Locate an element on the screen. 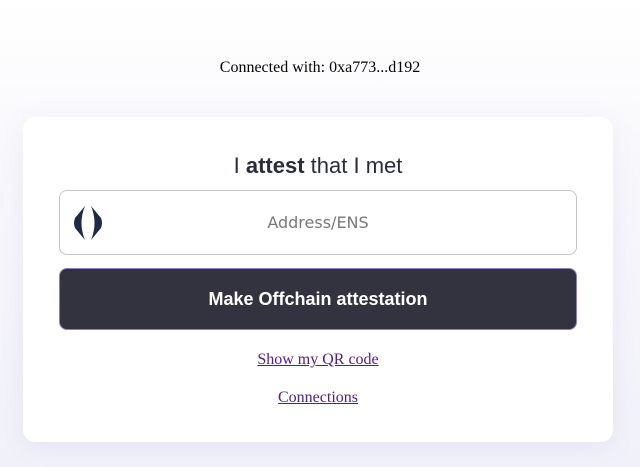 This screenshot has height=467, width=640. address-field is located at coordinates (318, 222).